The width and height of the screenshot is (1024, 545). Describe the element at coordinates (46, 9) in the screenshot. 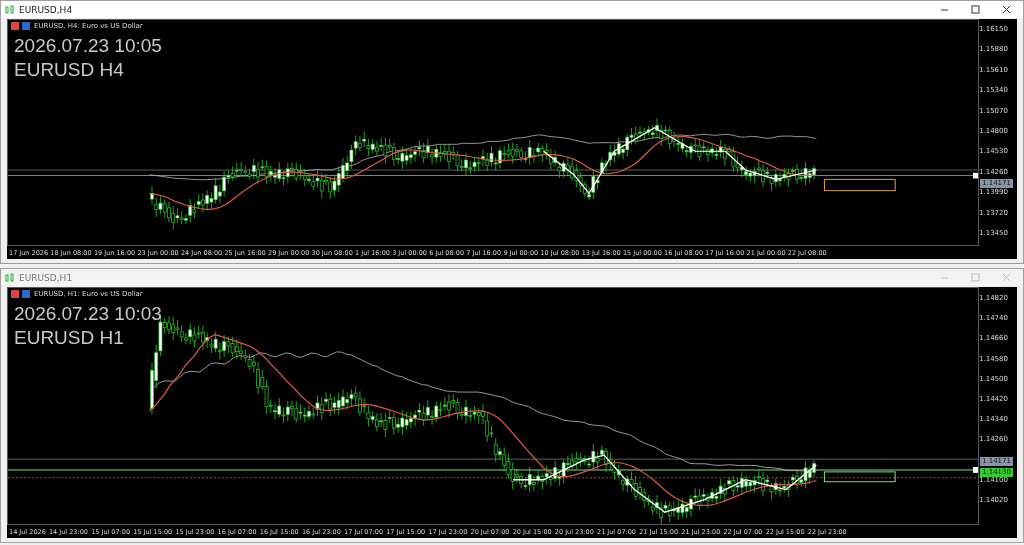

I see `window-title: EURUSD,H4` at that location.